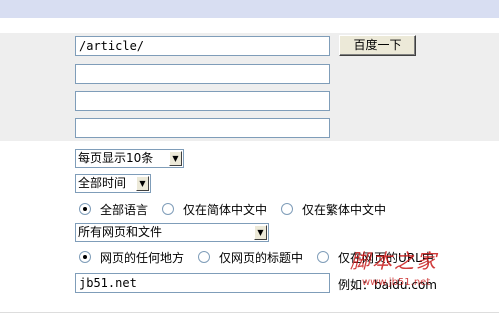 The image size is (499, 315). What do you see at coordinates (142, 257) in the screenshot?
I see `position-anywhere-label: 网页的任何地方` at bounding box center [142, 257].